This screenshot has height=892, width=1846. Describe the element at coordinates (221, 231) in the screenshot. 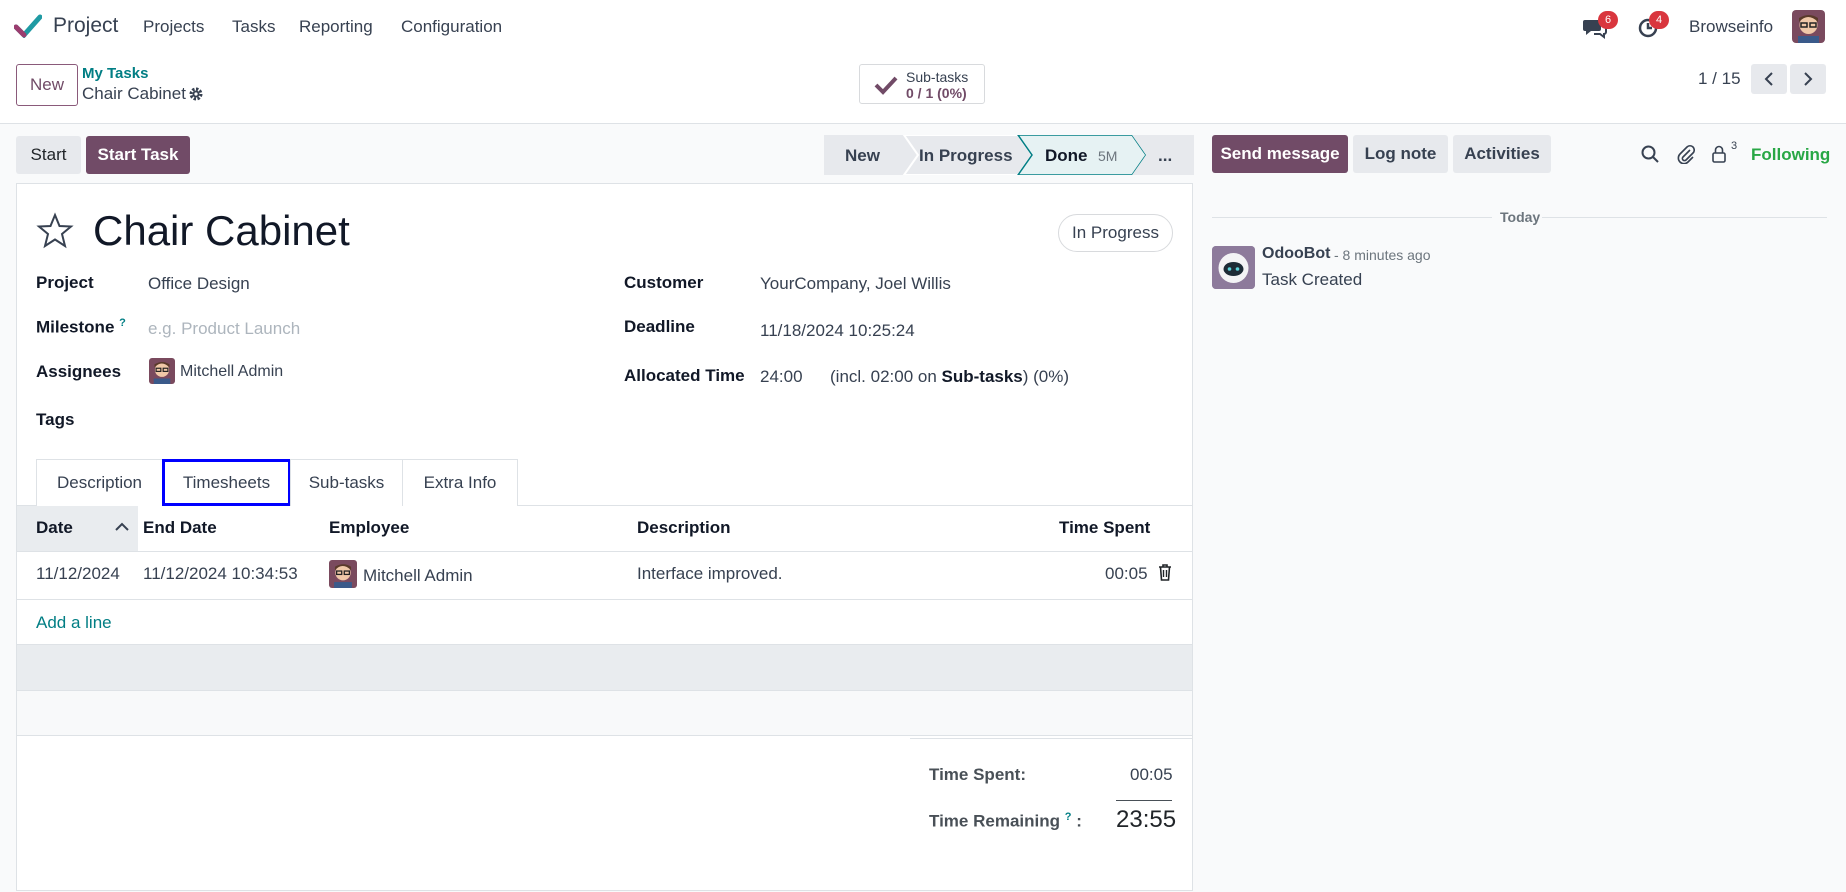

I see `task-title: Chair Cabinet` at that location.